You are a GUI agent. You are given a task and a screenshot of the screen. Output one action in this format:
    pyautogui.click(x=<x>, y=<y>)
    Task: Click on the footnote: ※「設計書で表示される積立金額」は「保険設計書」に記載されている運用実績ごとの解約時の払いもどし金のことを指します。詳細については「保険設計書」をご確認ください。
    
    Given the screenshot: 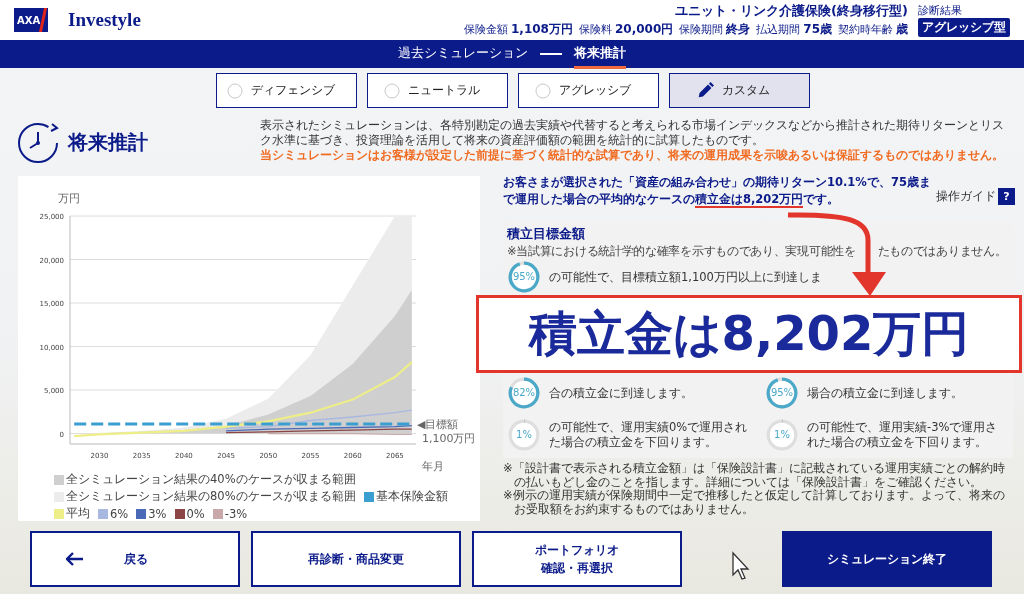 What is the action you would take?
    pyautogui.click(x=754, y=475)
    